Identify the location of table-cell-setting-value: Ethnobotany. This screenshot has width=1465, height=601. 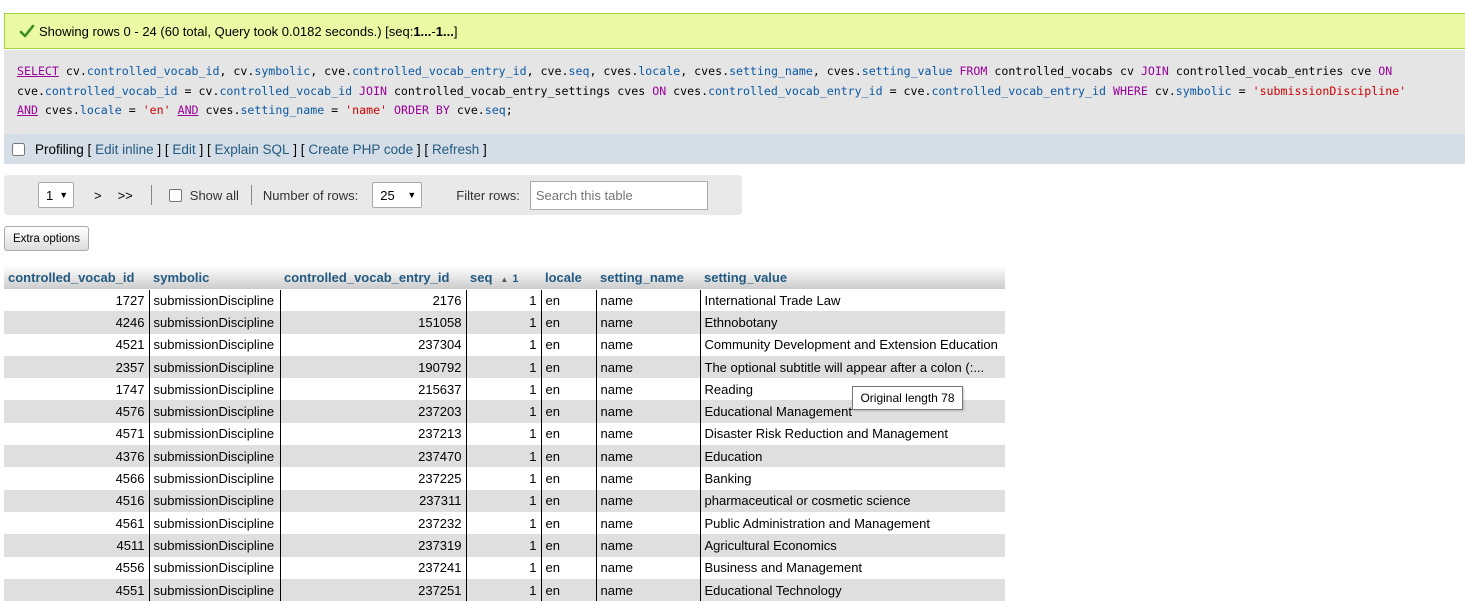
(852, 322).